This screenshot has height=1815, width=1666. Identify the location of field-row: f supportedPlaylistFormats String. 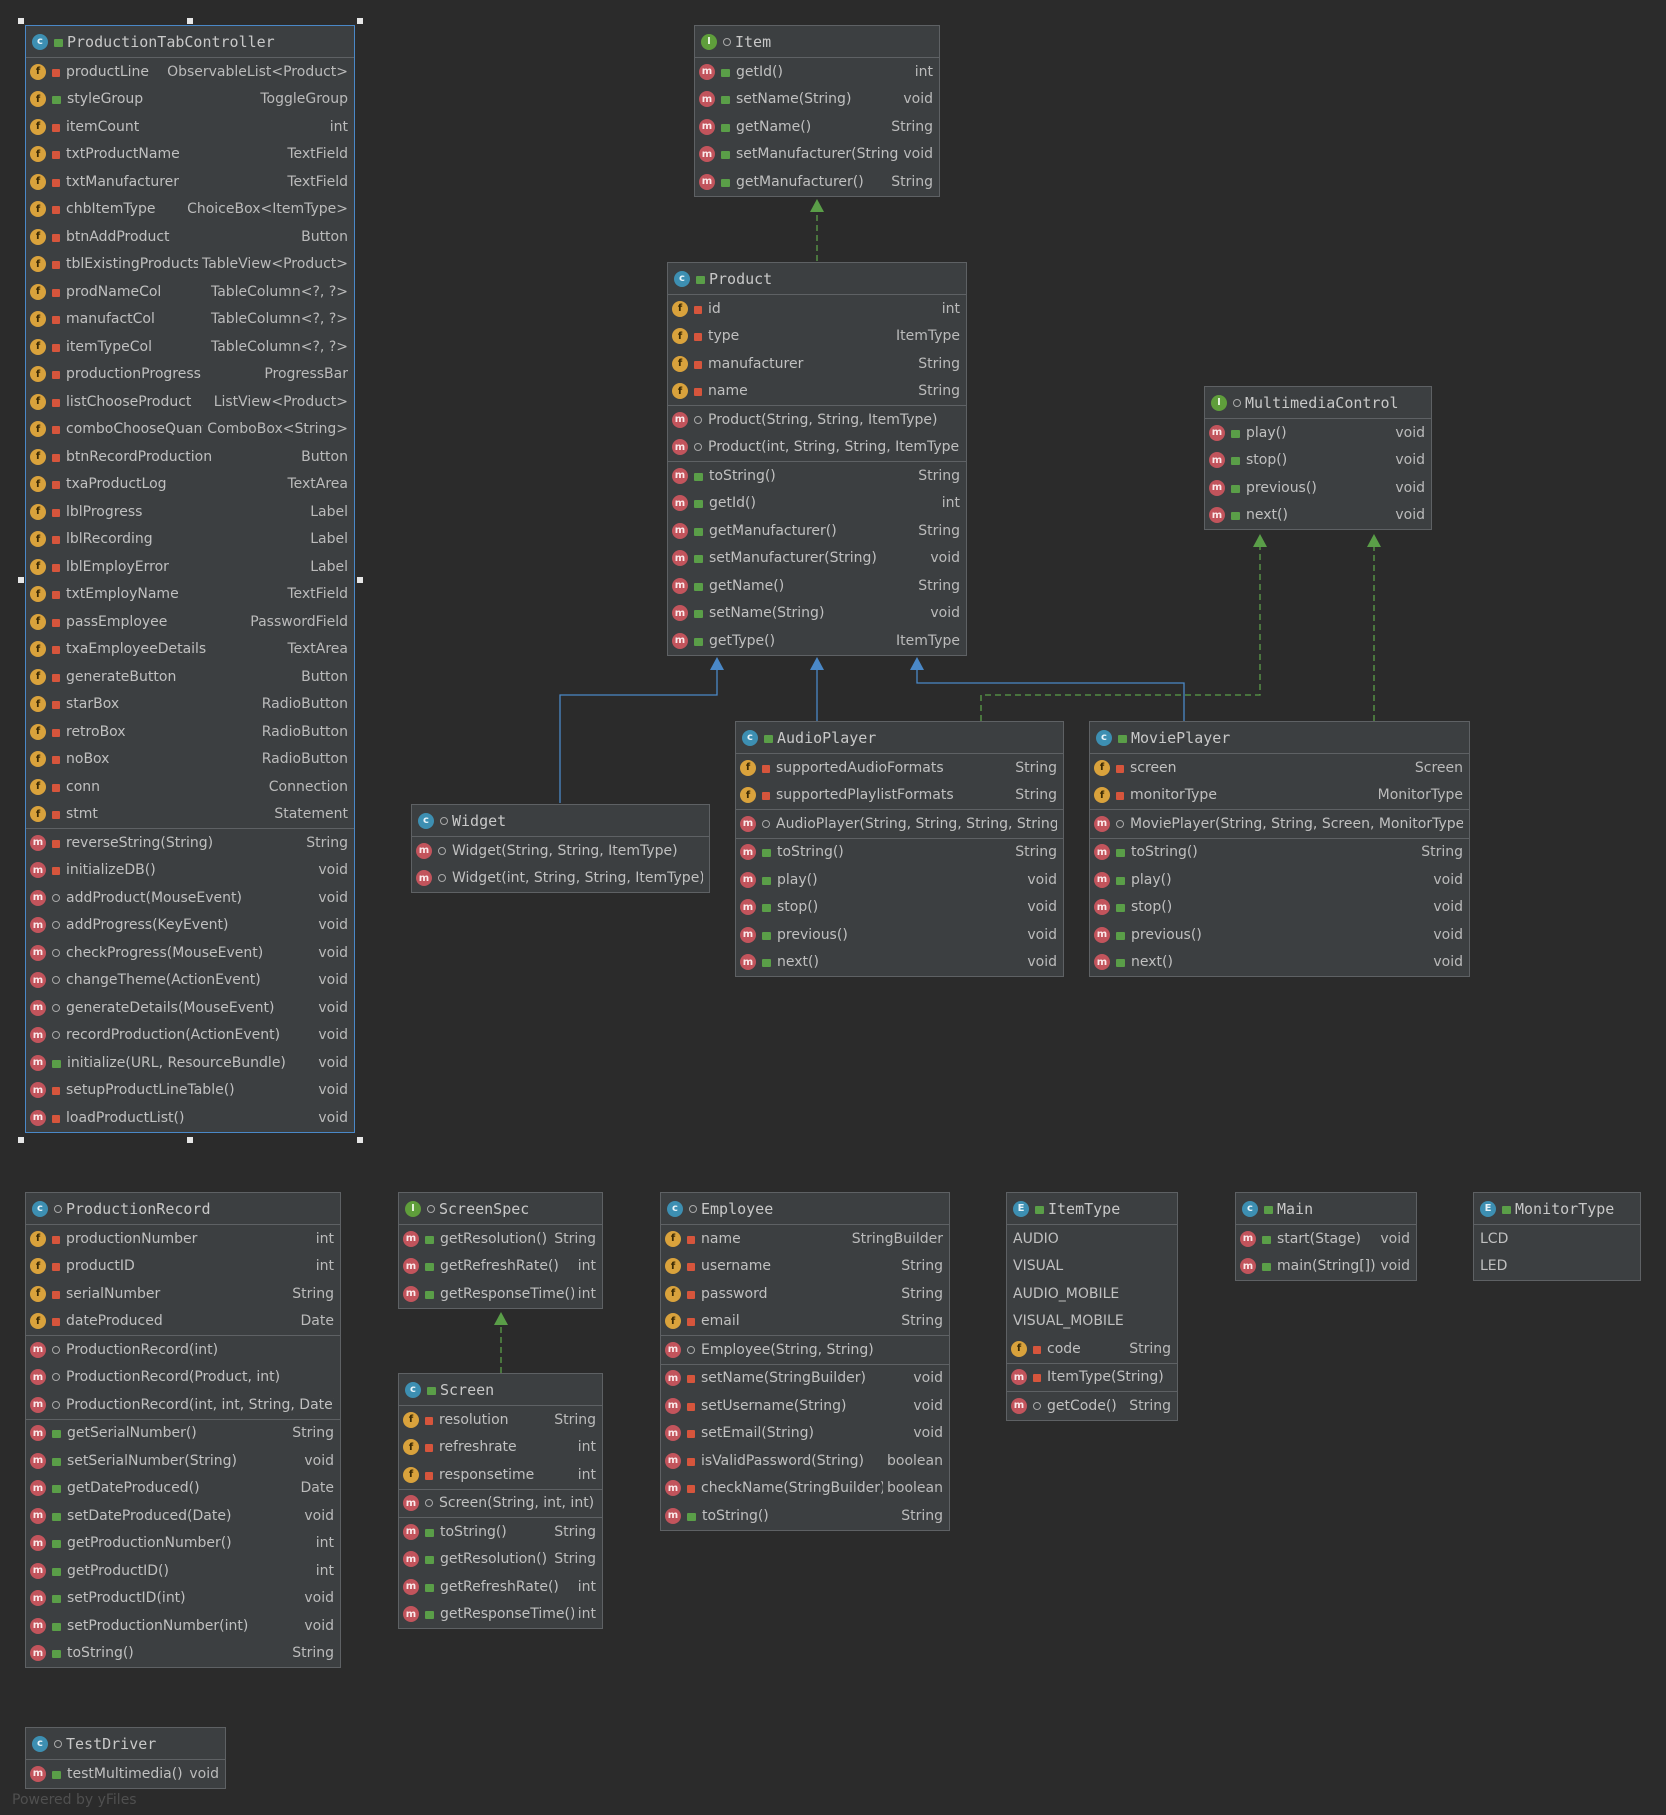
(899, 796).